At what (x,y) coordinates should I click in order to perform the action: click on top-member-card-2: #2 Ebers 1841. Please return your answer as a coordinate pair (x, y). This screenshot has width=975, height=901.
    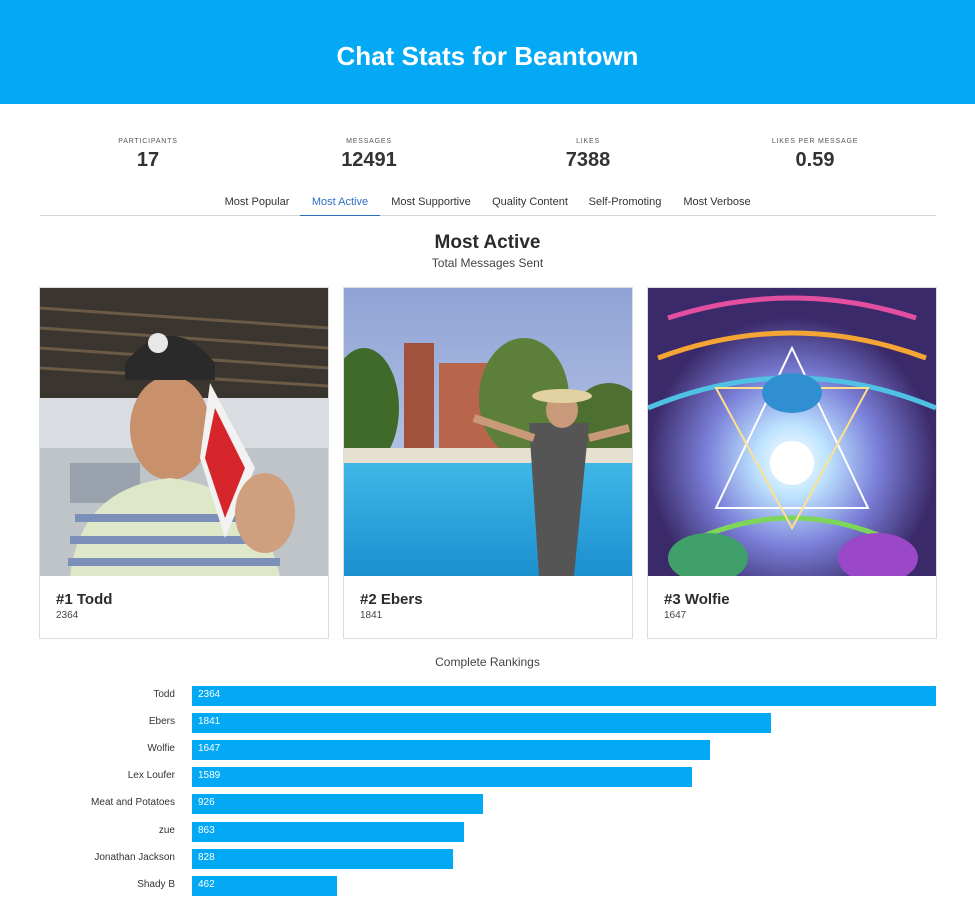
    Looking at the image, I should click on (488, 463).